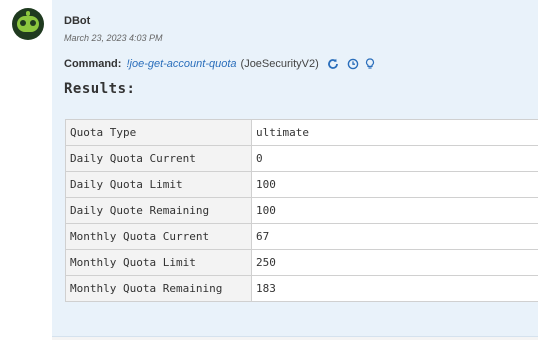  What do you see at coordinates (394, 288) in the screenshot?
I see `row-value: 183` at bounding box center [394, 288].